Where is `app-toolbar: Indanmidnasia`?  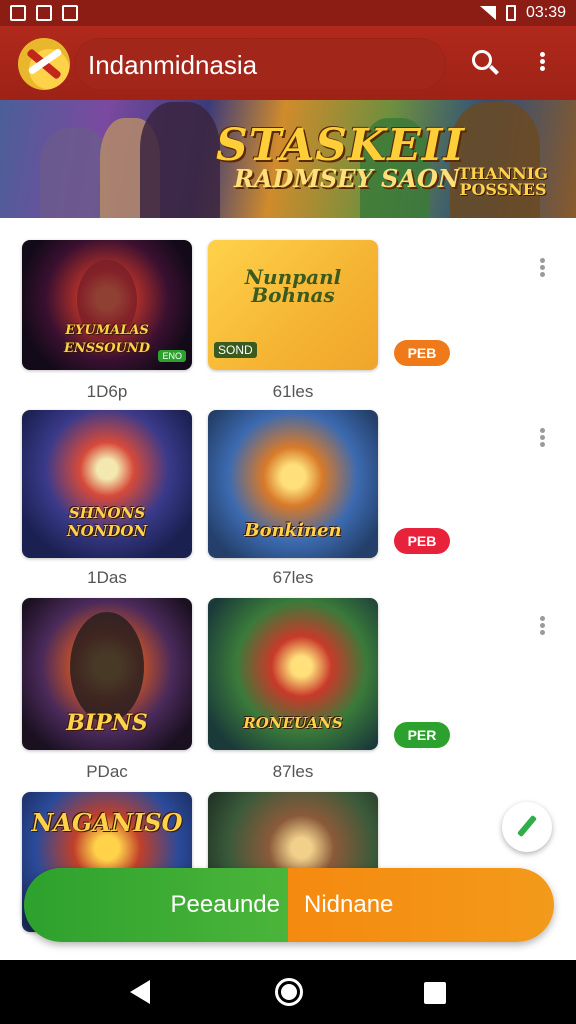 app-toolbar: Indanmidnasia is located at coordinates (288, 63).